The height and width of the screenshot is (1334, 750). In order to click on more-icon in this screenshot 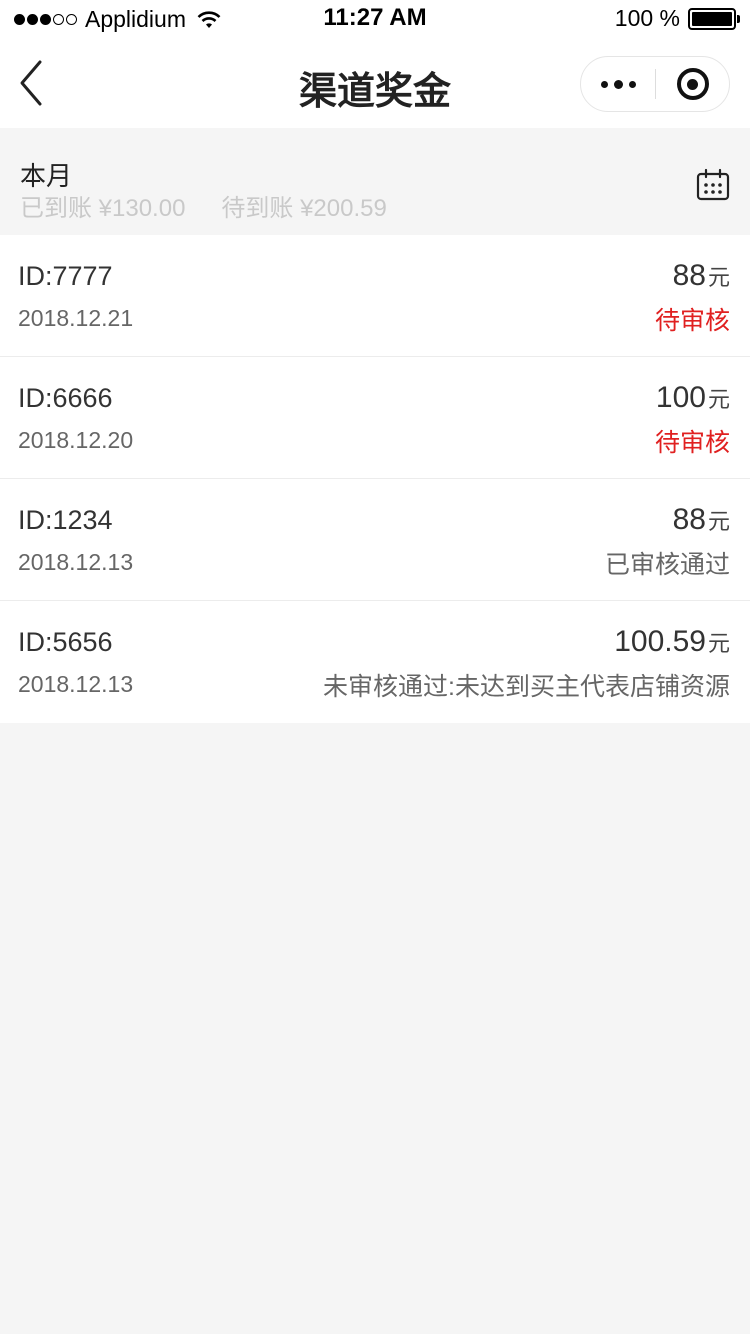, I will do `click(604, 84)`.